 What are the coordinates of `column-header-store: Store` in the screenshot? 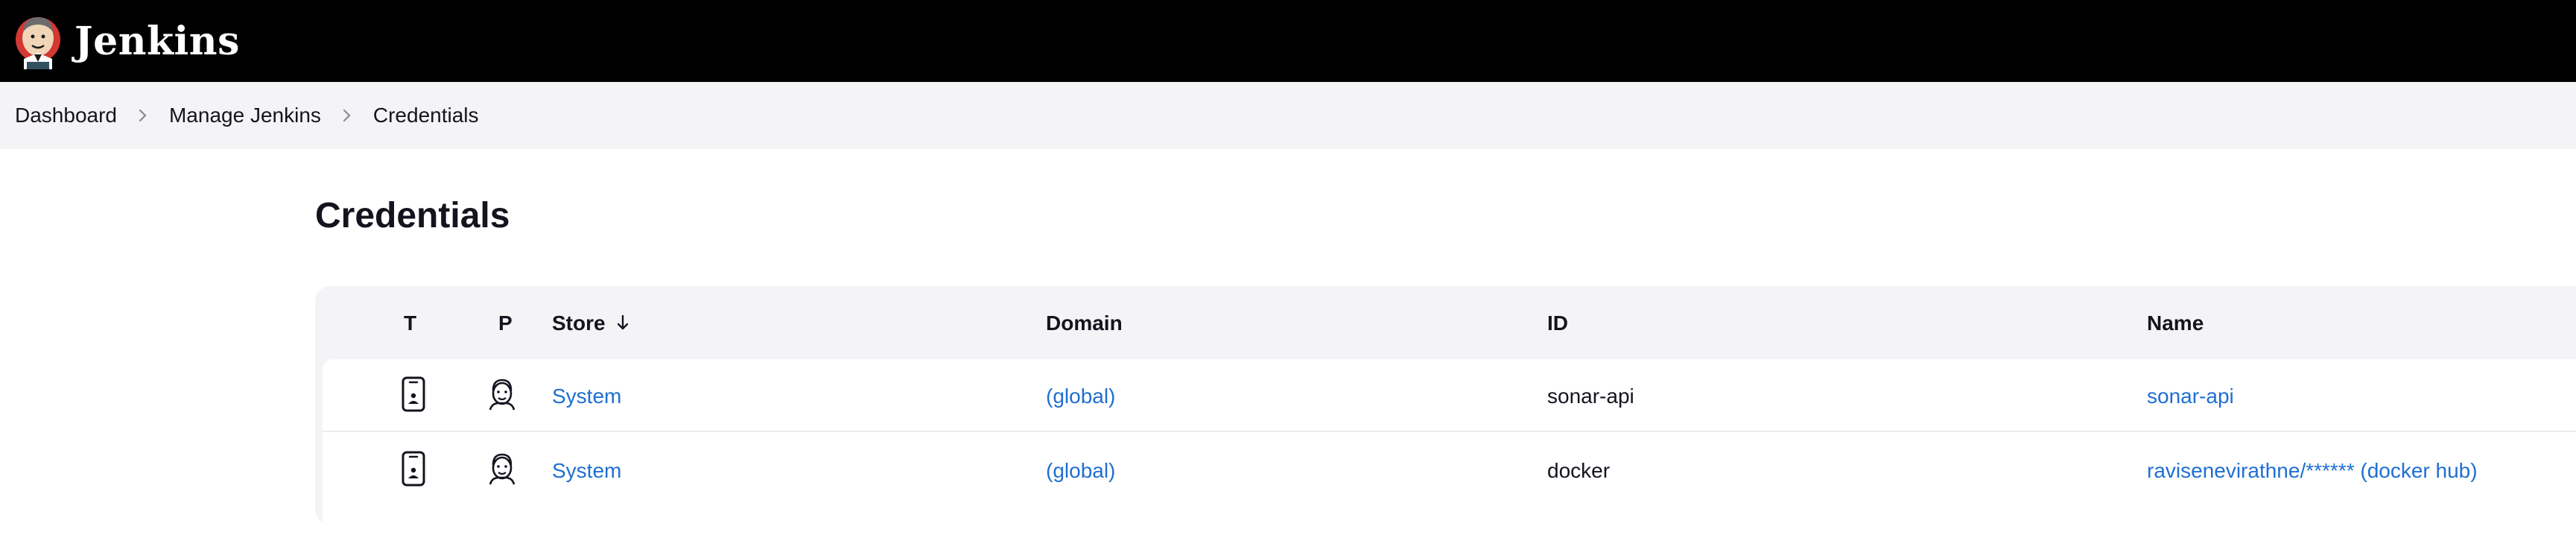 It's located at (591, 324).